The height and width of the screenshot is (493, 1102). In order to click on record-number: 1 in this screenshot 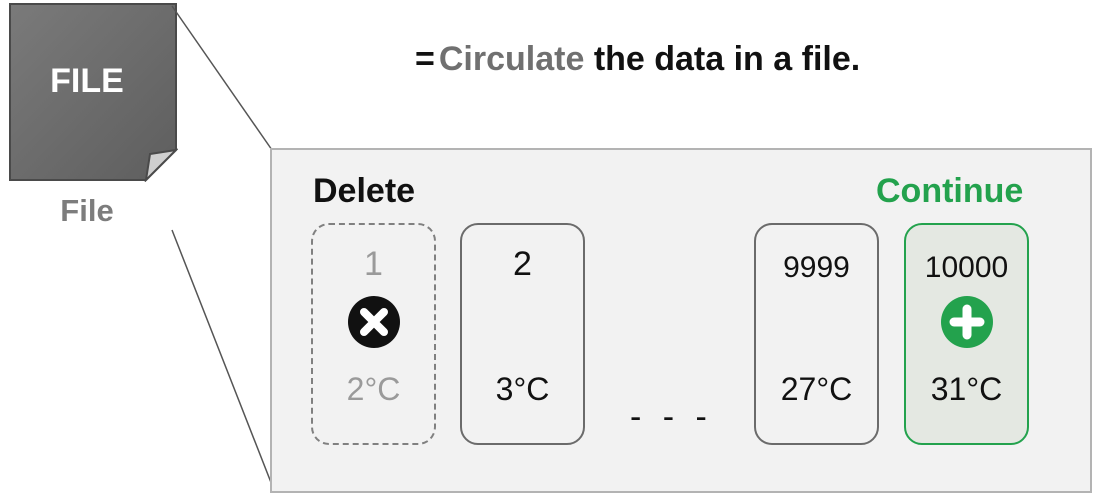, I will do `click(373, 264)`.